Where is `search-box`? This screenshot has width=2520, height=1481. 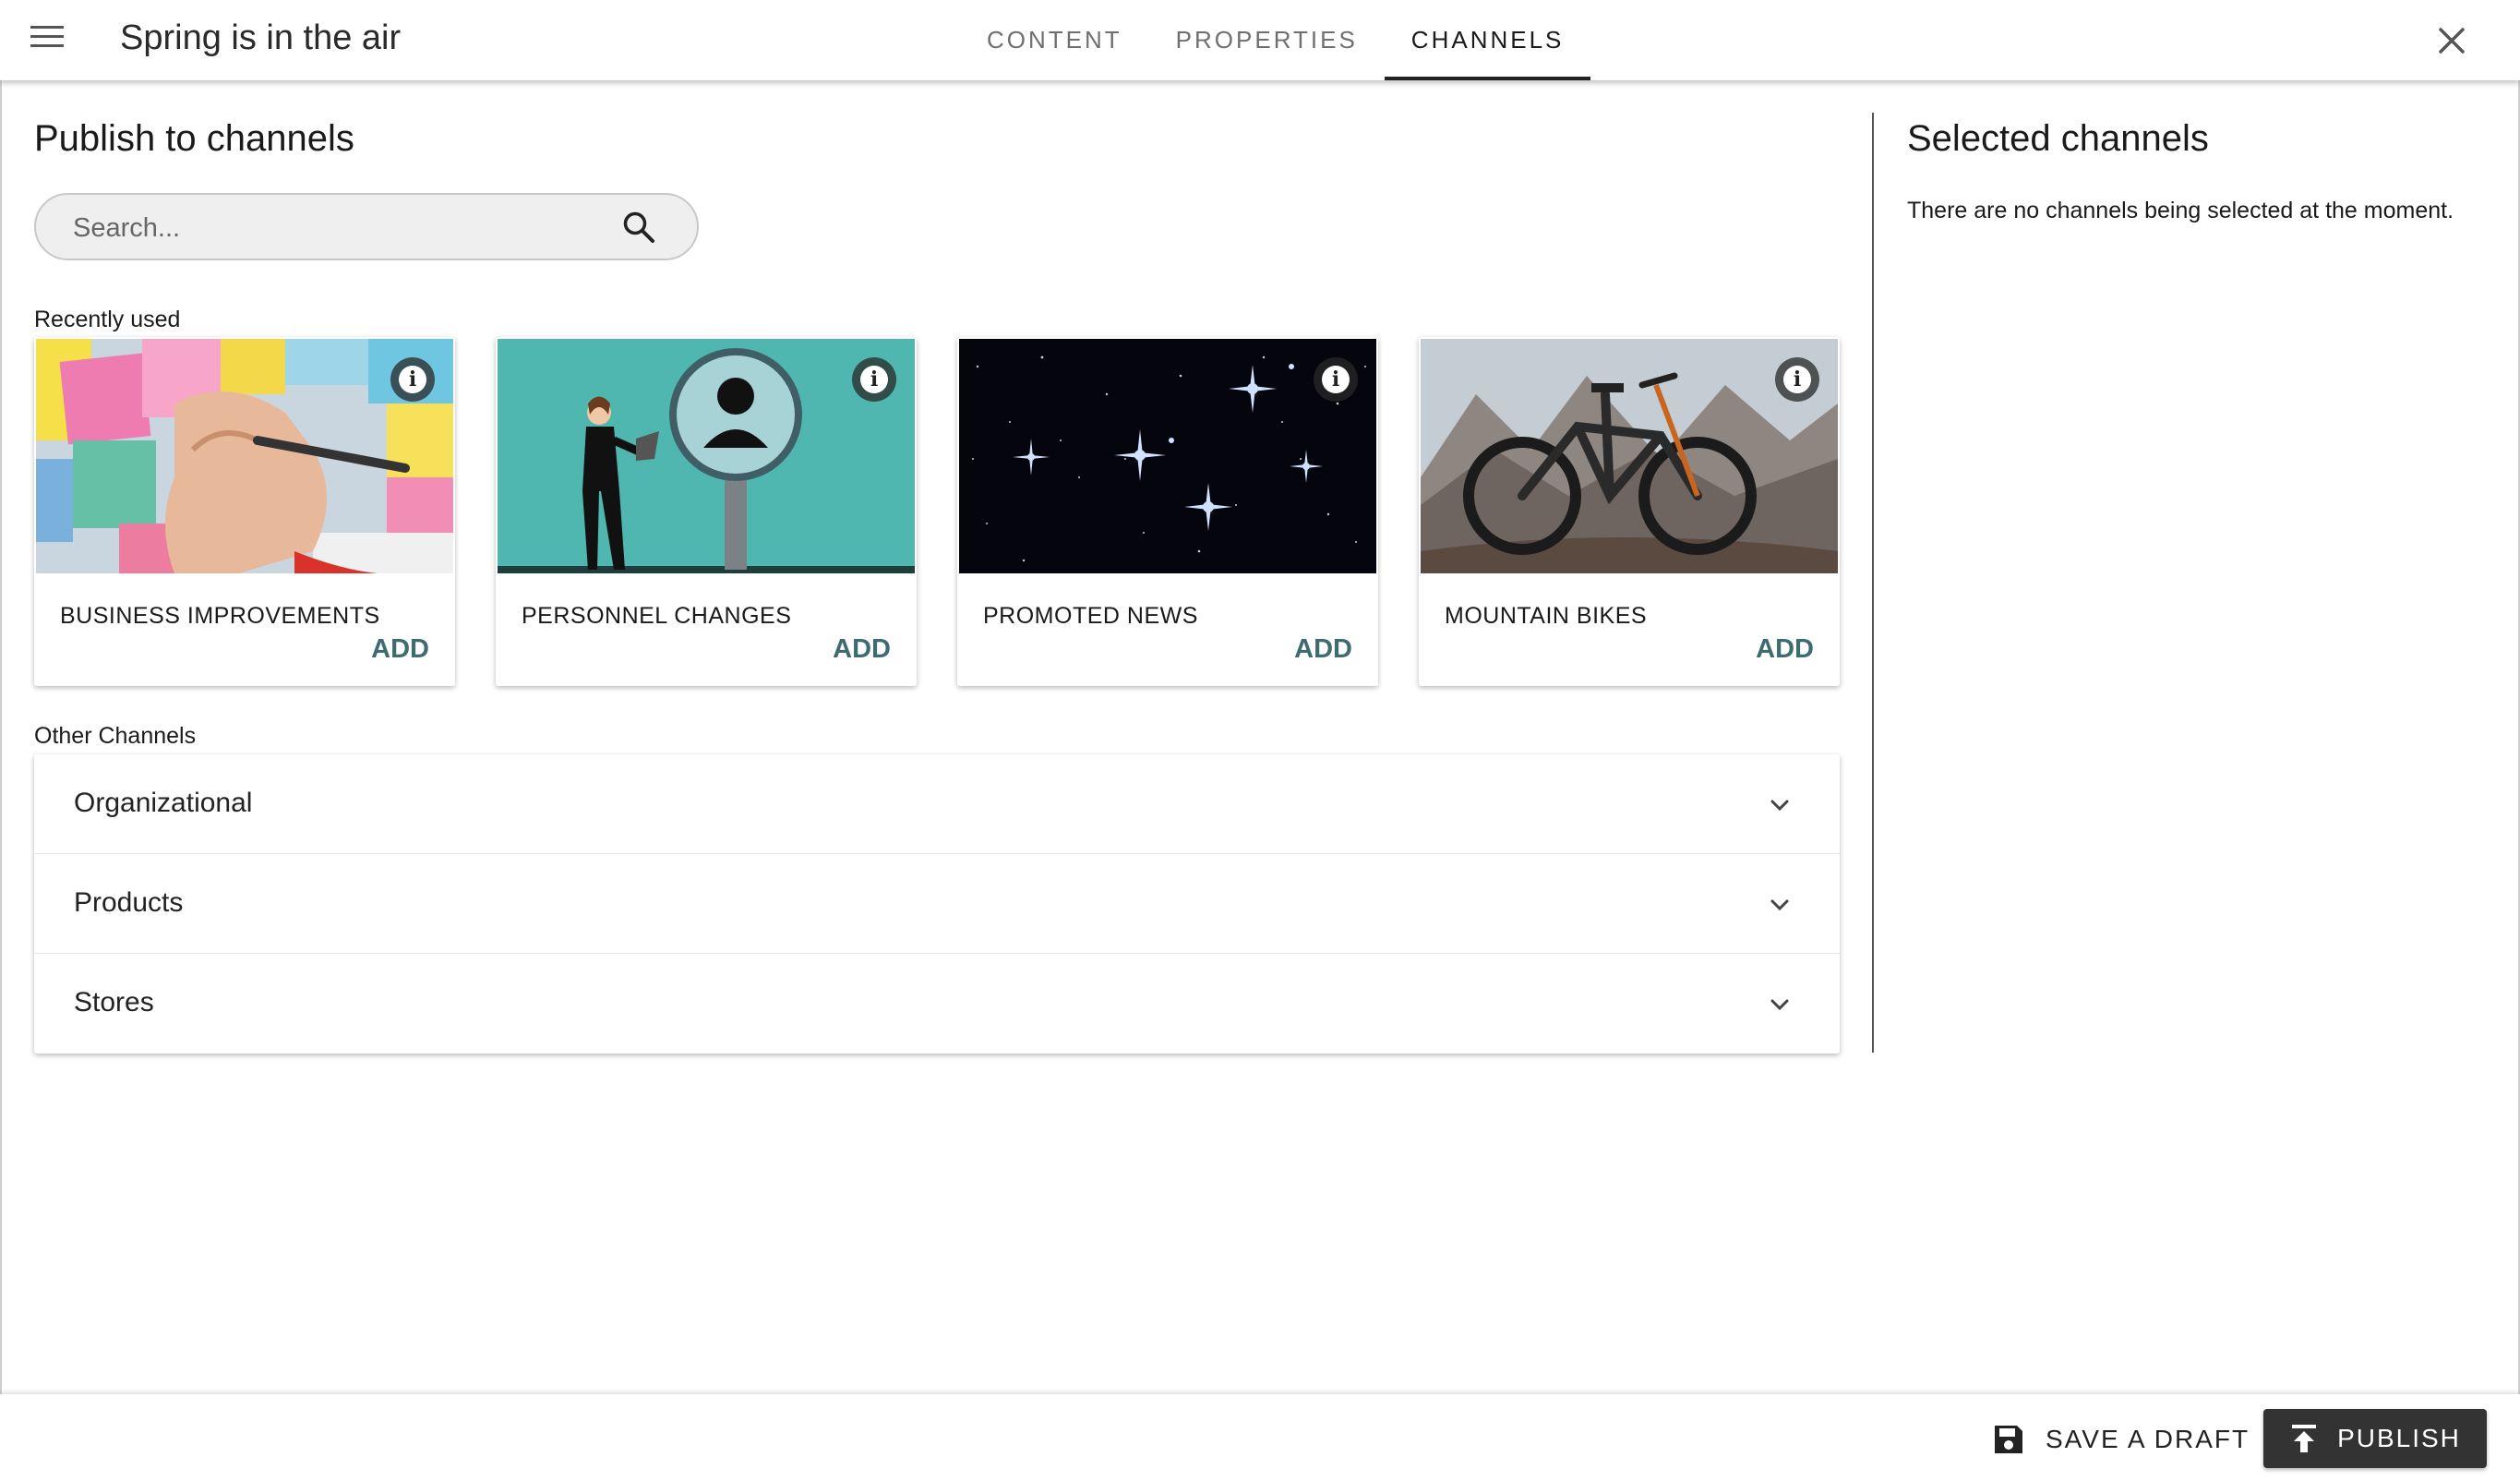
search-box is located at coordinates (366, 227).